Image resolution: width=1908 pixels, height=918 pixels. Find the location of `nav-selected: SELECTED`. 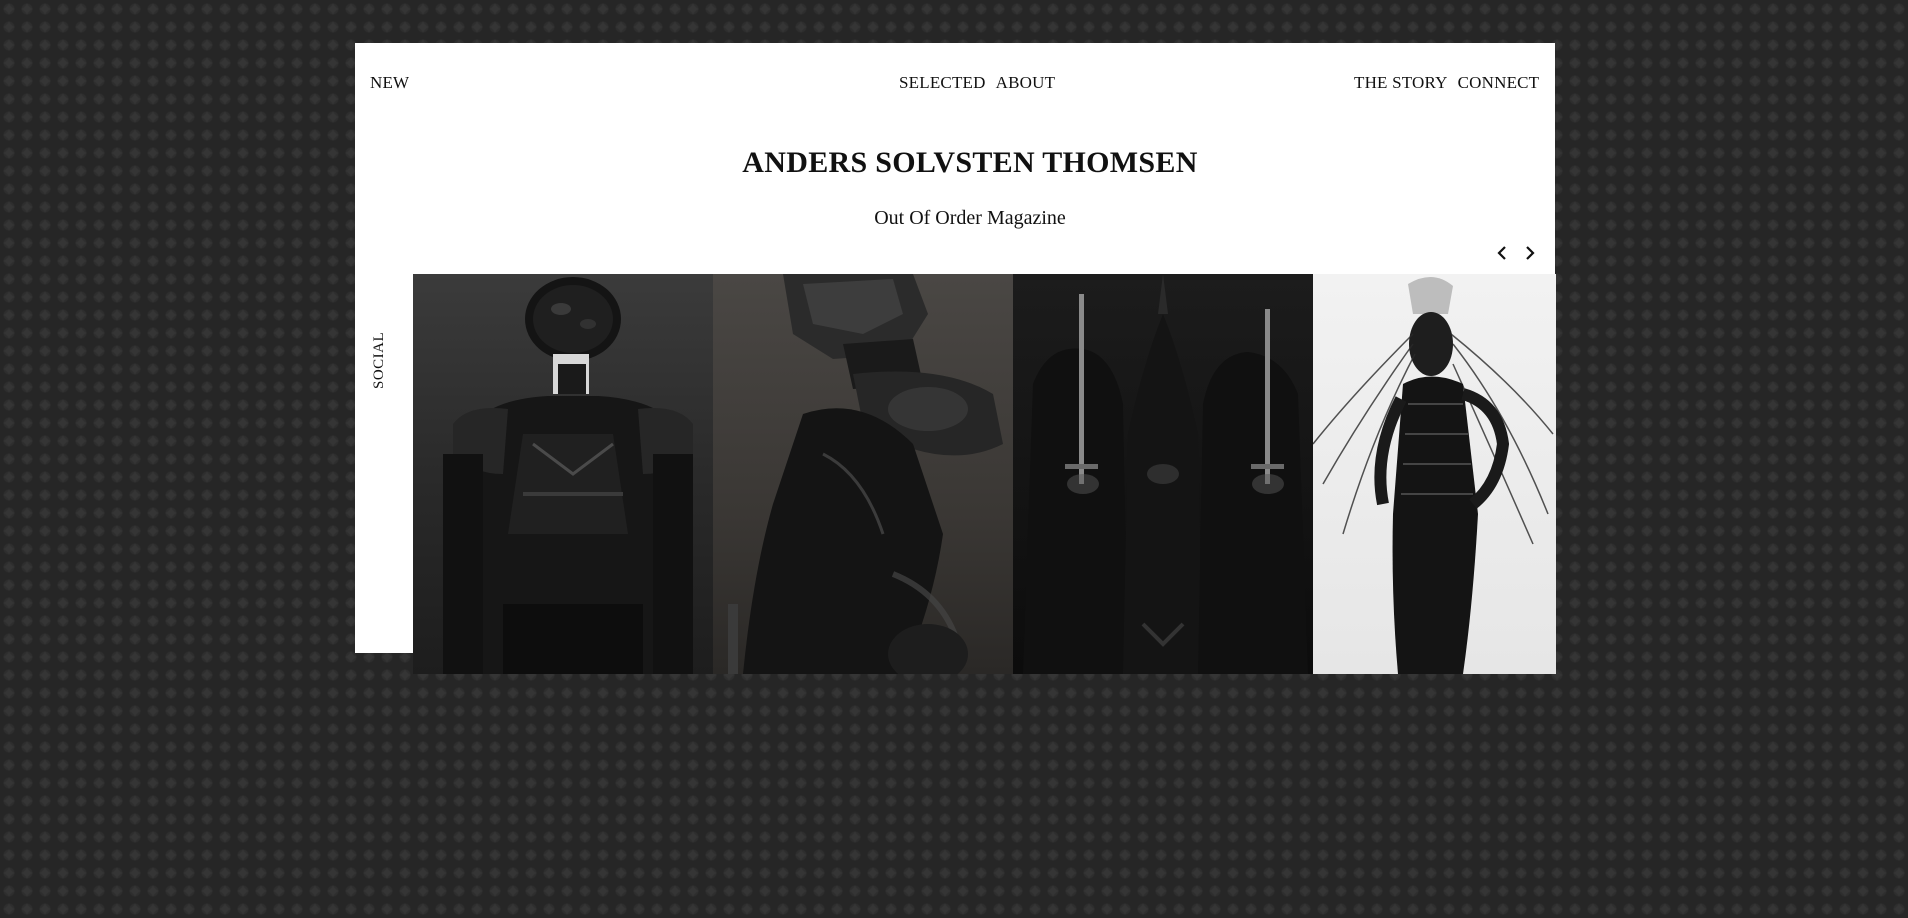

nav-selected: SELECTED is located at coordinates (942, 83).